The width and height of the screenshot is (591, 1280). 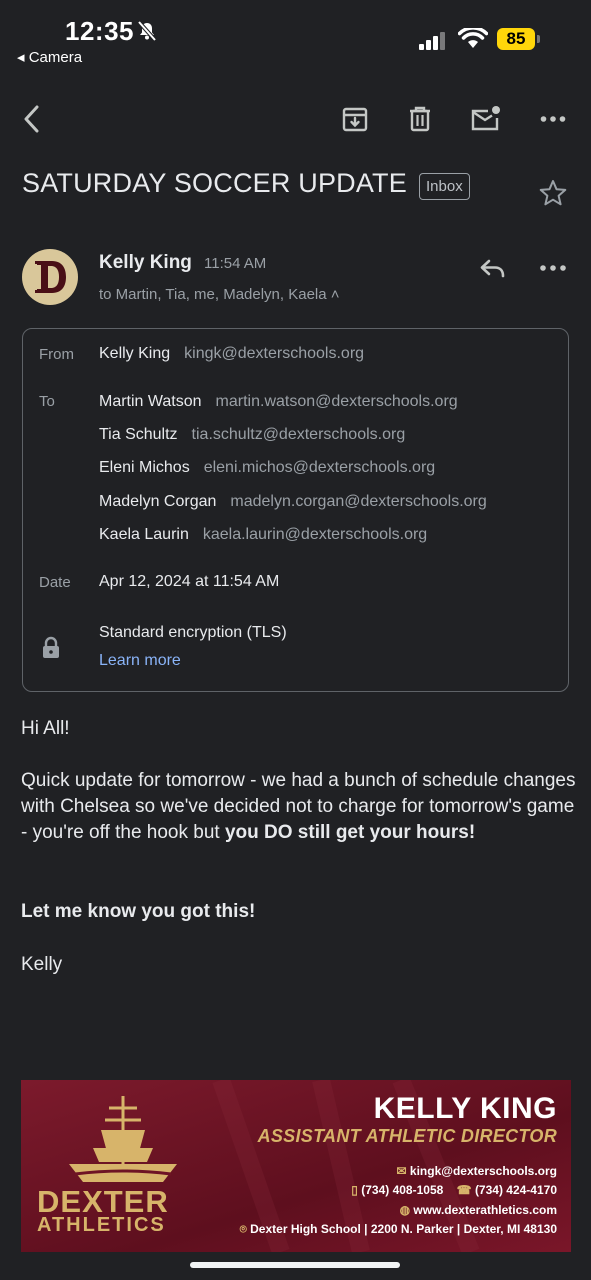 What do you see at coordinates (485, 1210) in the screenshot?
I see `signature-website: www.dexterathletics.com` at bounding box center [485, 1210].